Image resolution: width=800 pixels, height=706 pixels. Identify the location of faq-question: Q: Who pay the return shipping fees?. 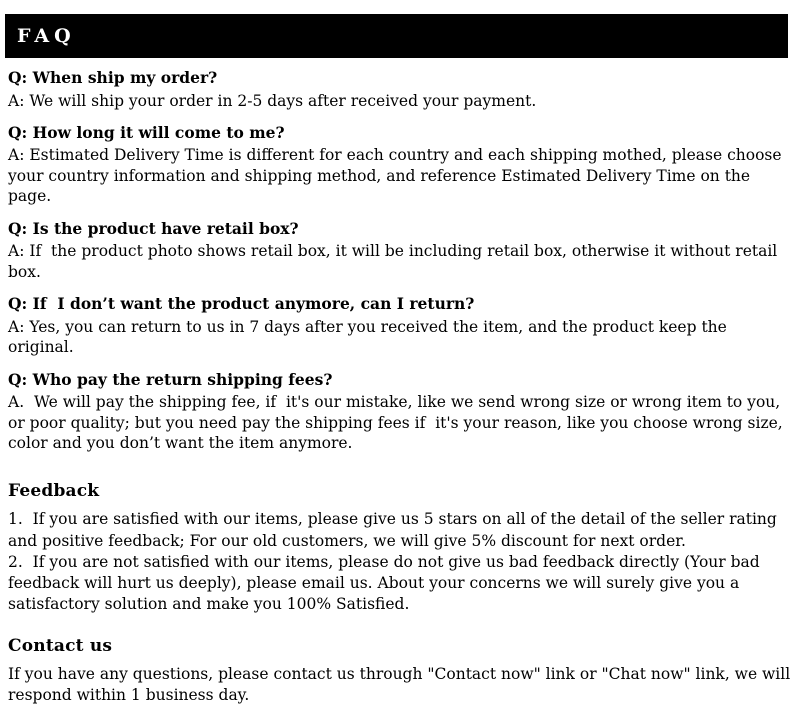
(170, 379).